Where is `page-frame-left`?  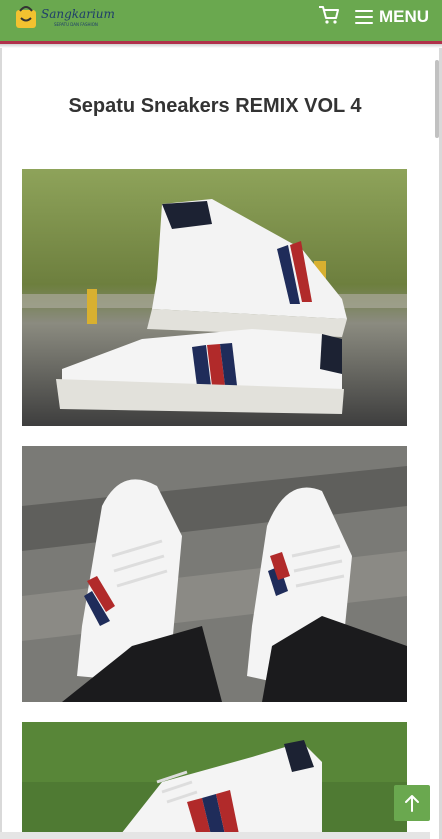
page-frame-left is located at coordinates (1, 443).